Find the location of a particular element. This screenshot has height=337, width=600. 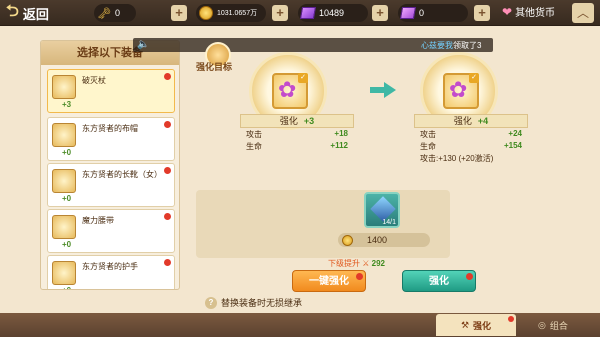

material-slot: 14/1 is located at coordinates (382, 210).